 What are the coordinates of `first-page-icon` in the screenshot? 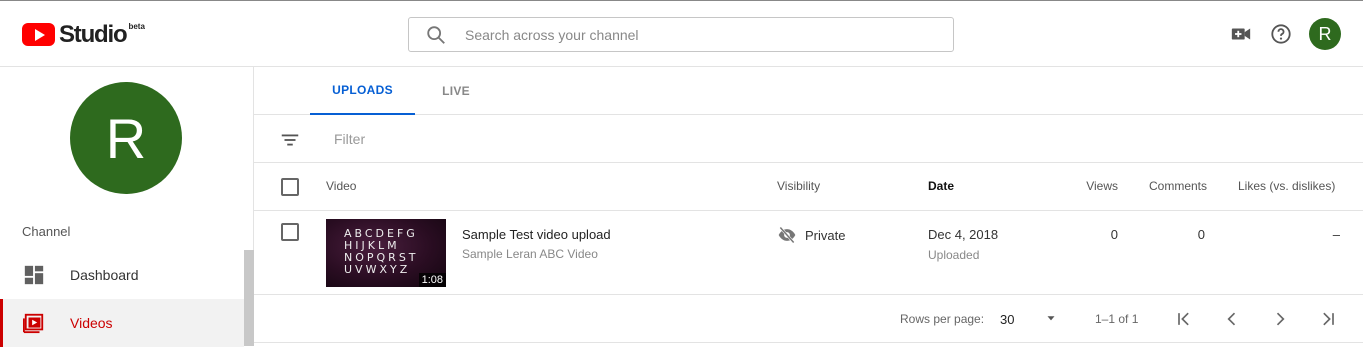 It's located at (1183, 319).